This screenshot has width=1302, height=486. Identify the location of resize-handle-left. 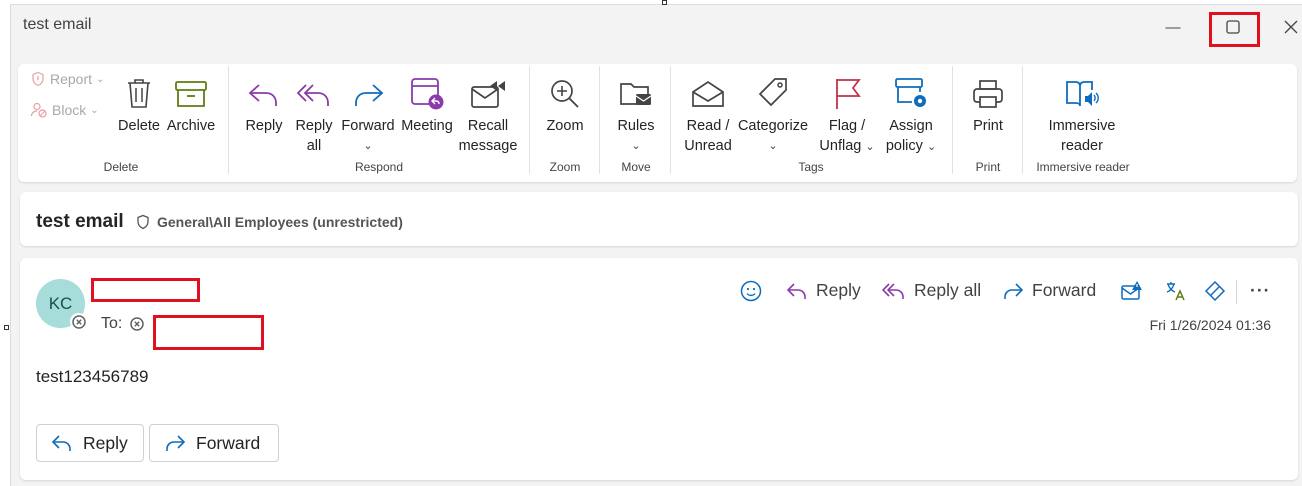
(6, 327).